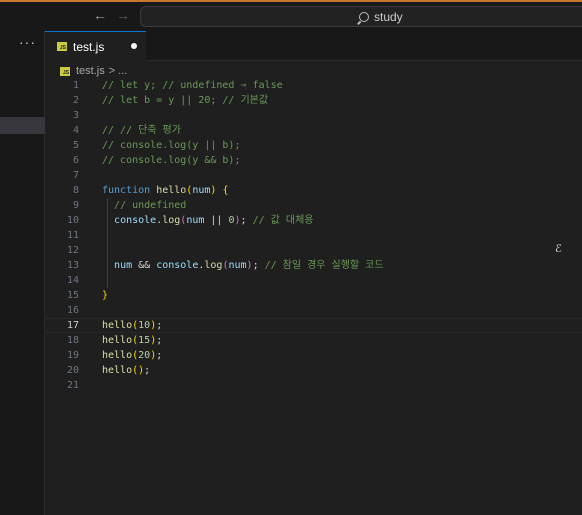 This screenshot has height=515, width=582. I want to click on line-number: 17, so click(72, 325).